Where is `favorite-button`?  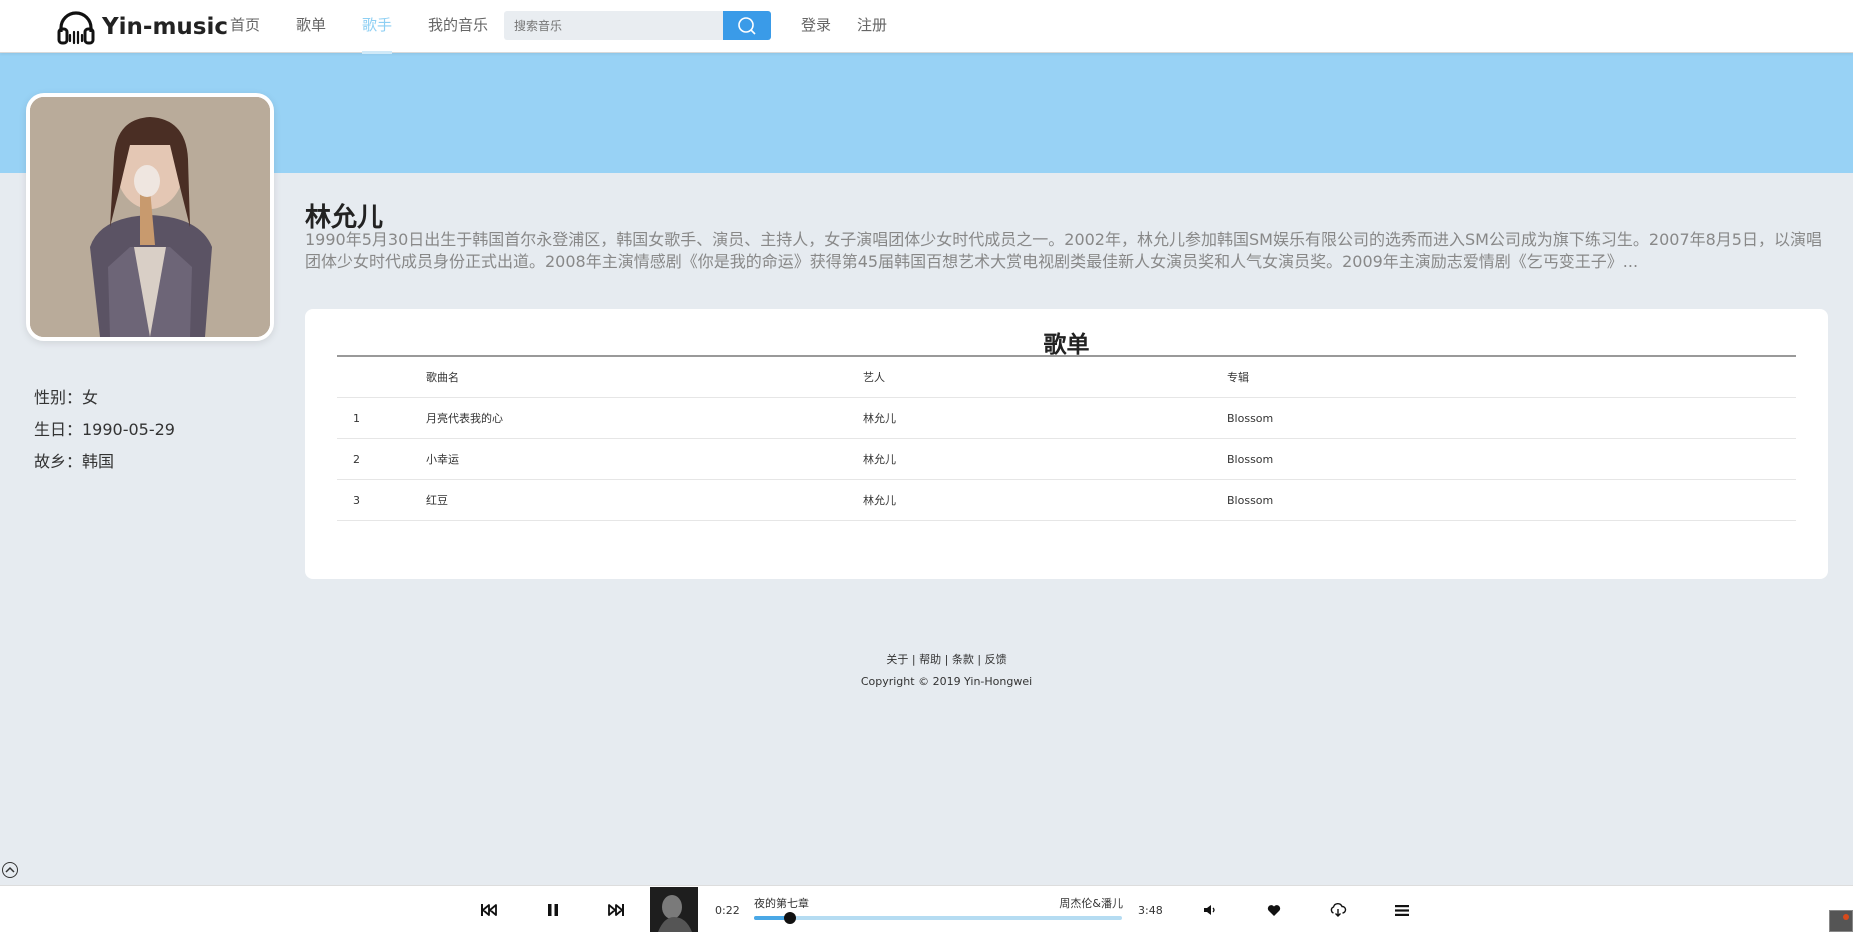
favorite-button is located at coordinates (1274, 910).